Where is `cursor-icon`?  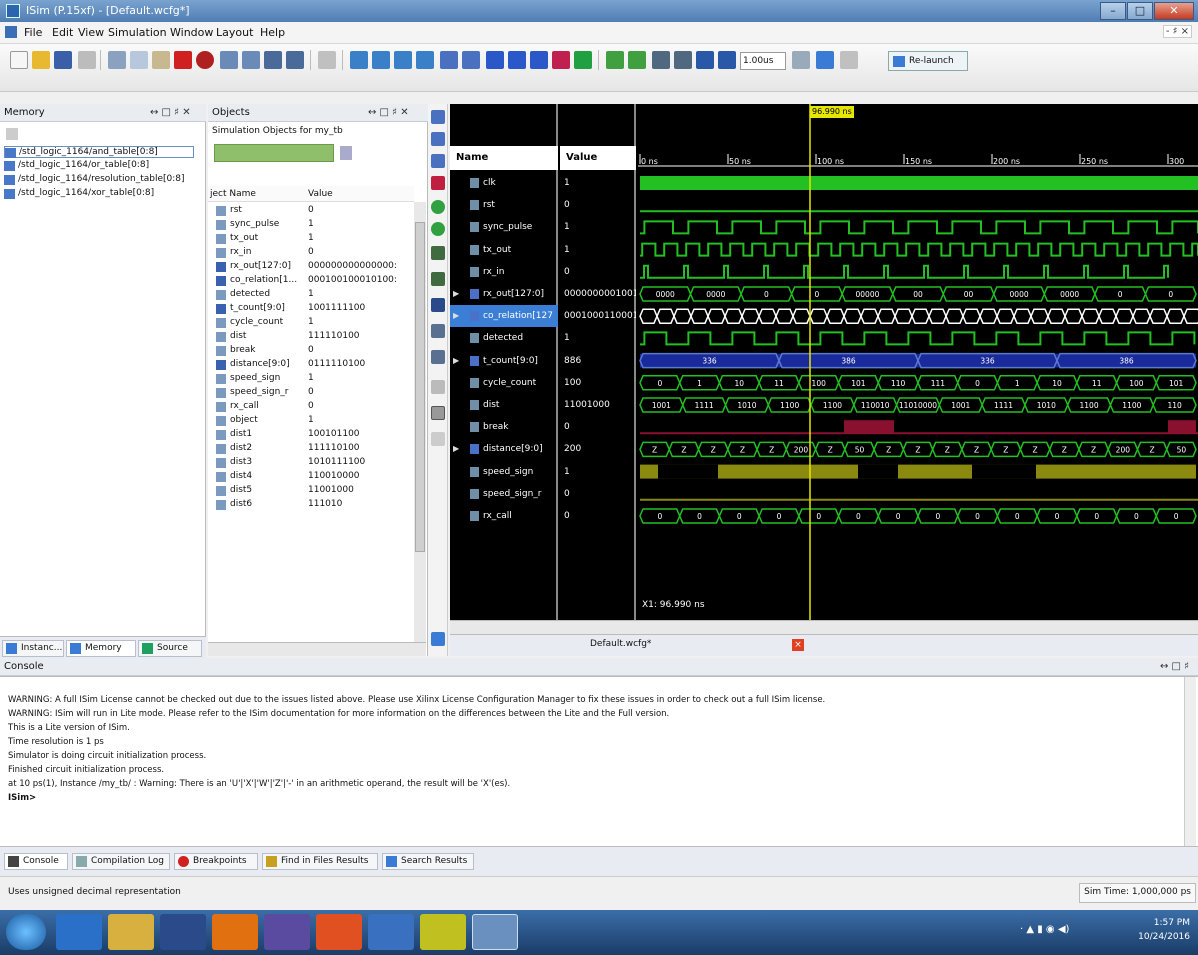
cursor-icon is located at coordinates (449, 60).